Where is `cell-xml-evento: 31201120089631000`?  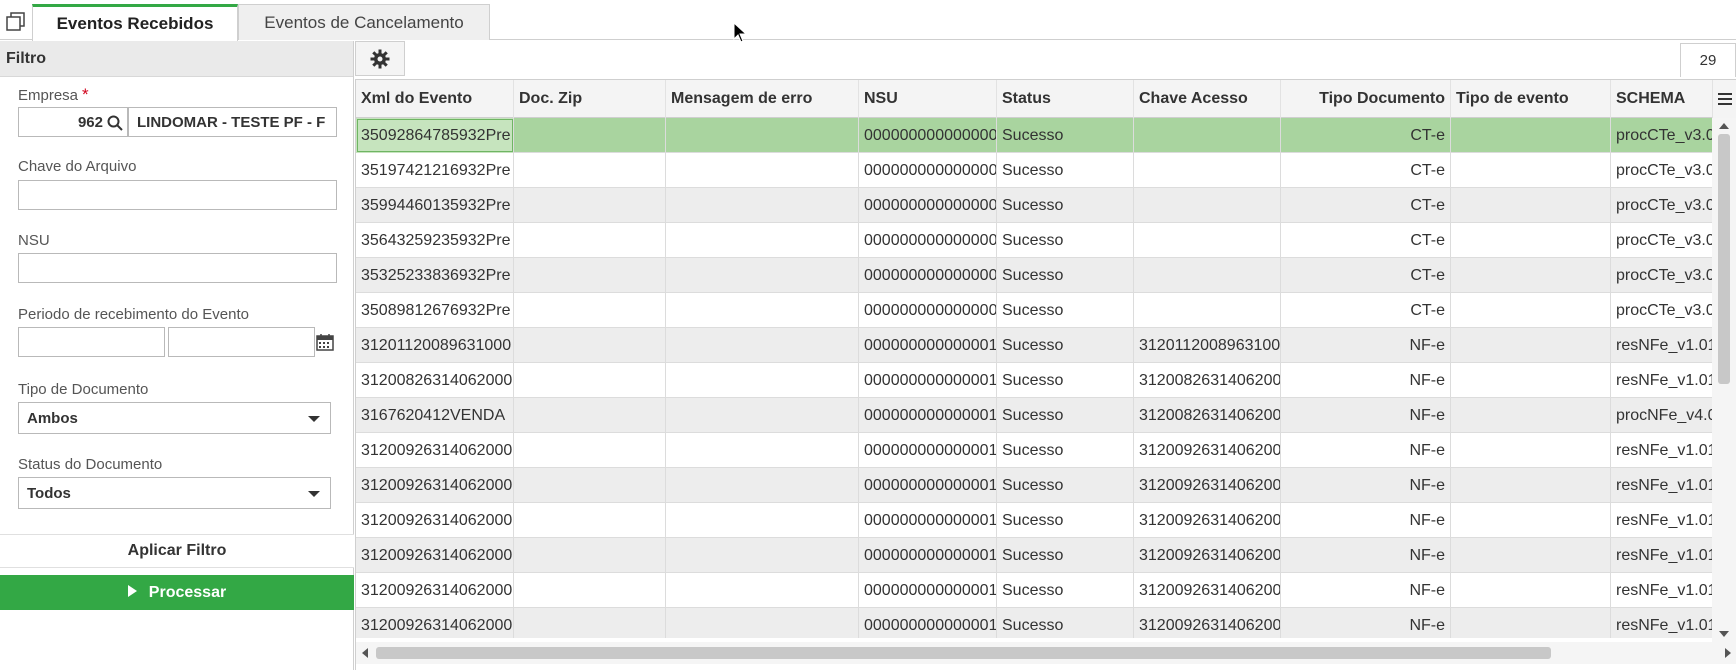
cell-xml-evento: 31201120089631000 is located at coordinates (435, 345).